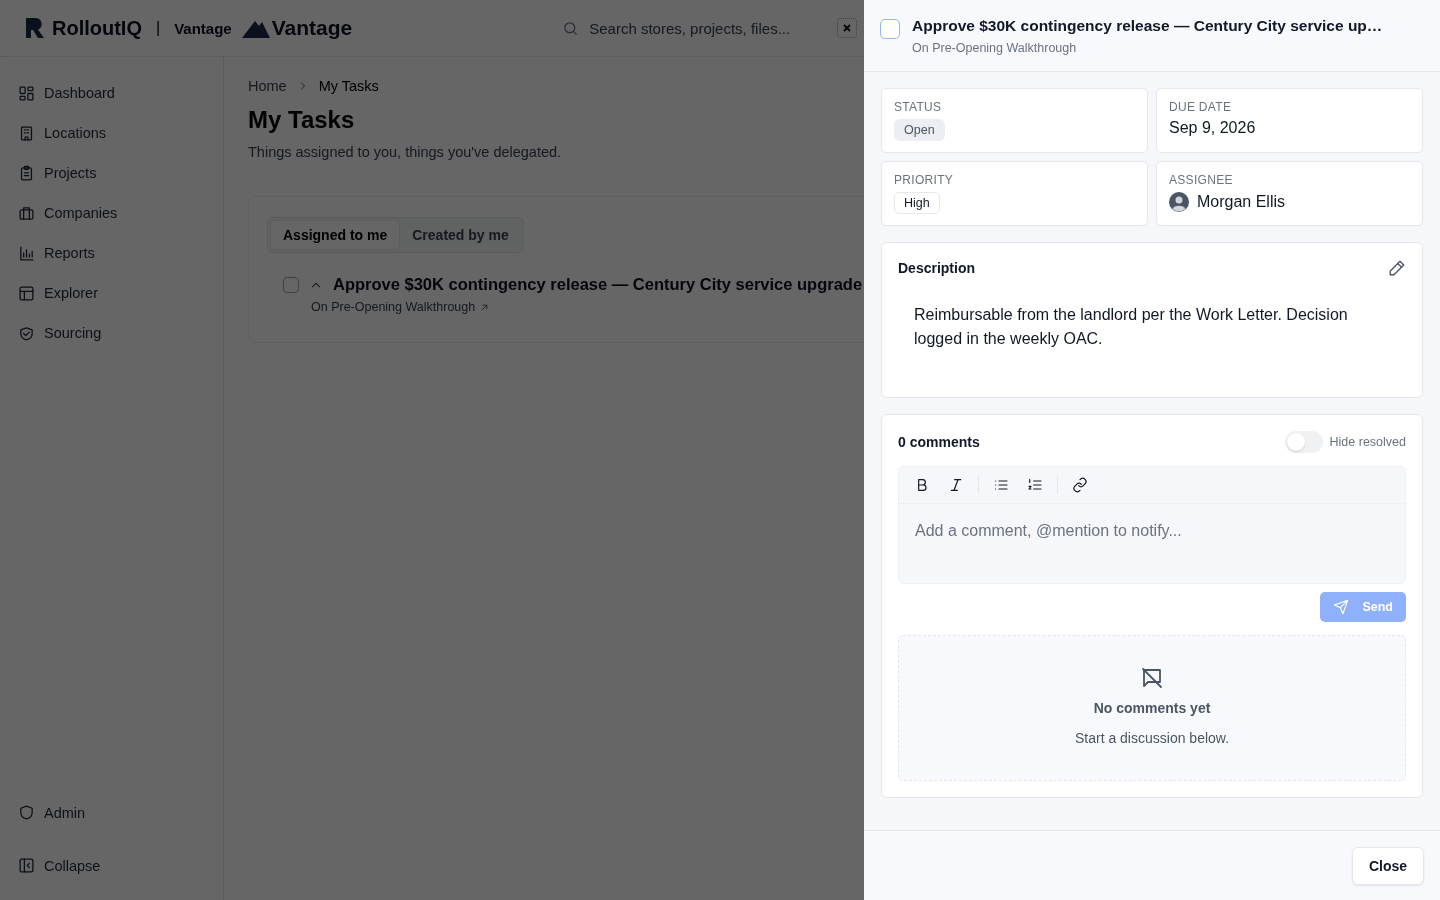 This screenshot has height=900, width=1440. I want to click on breadcrumb-link: My Tasks, so click(348, 86).